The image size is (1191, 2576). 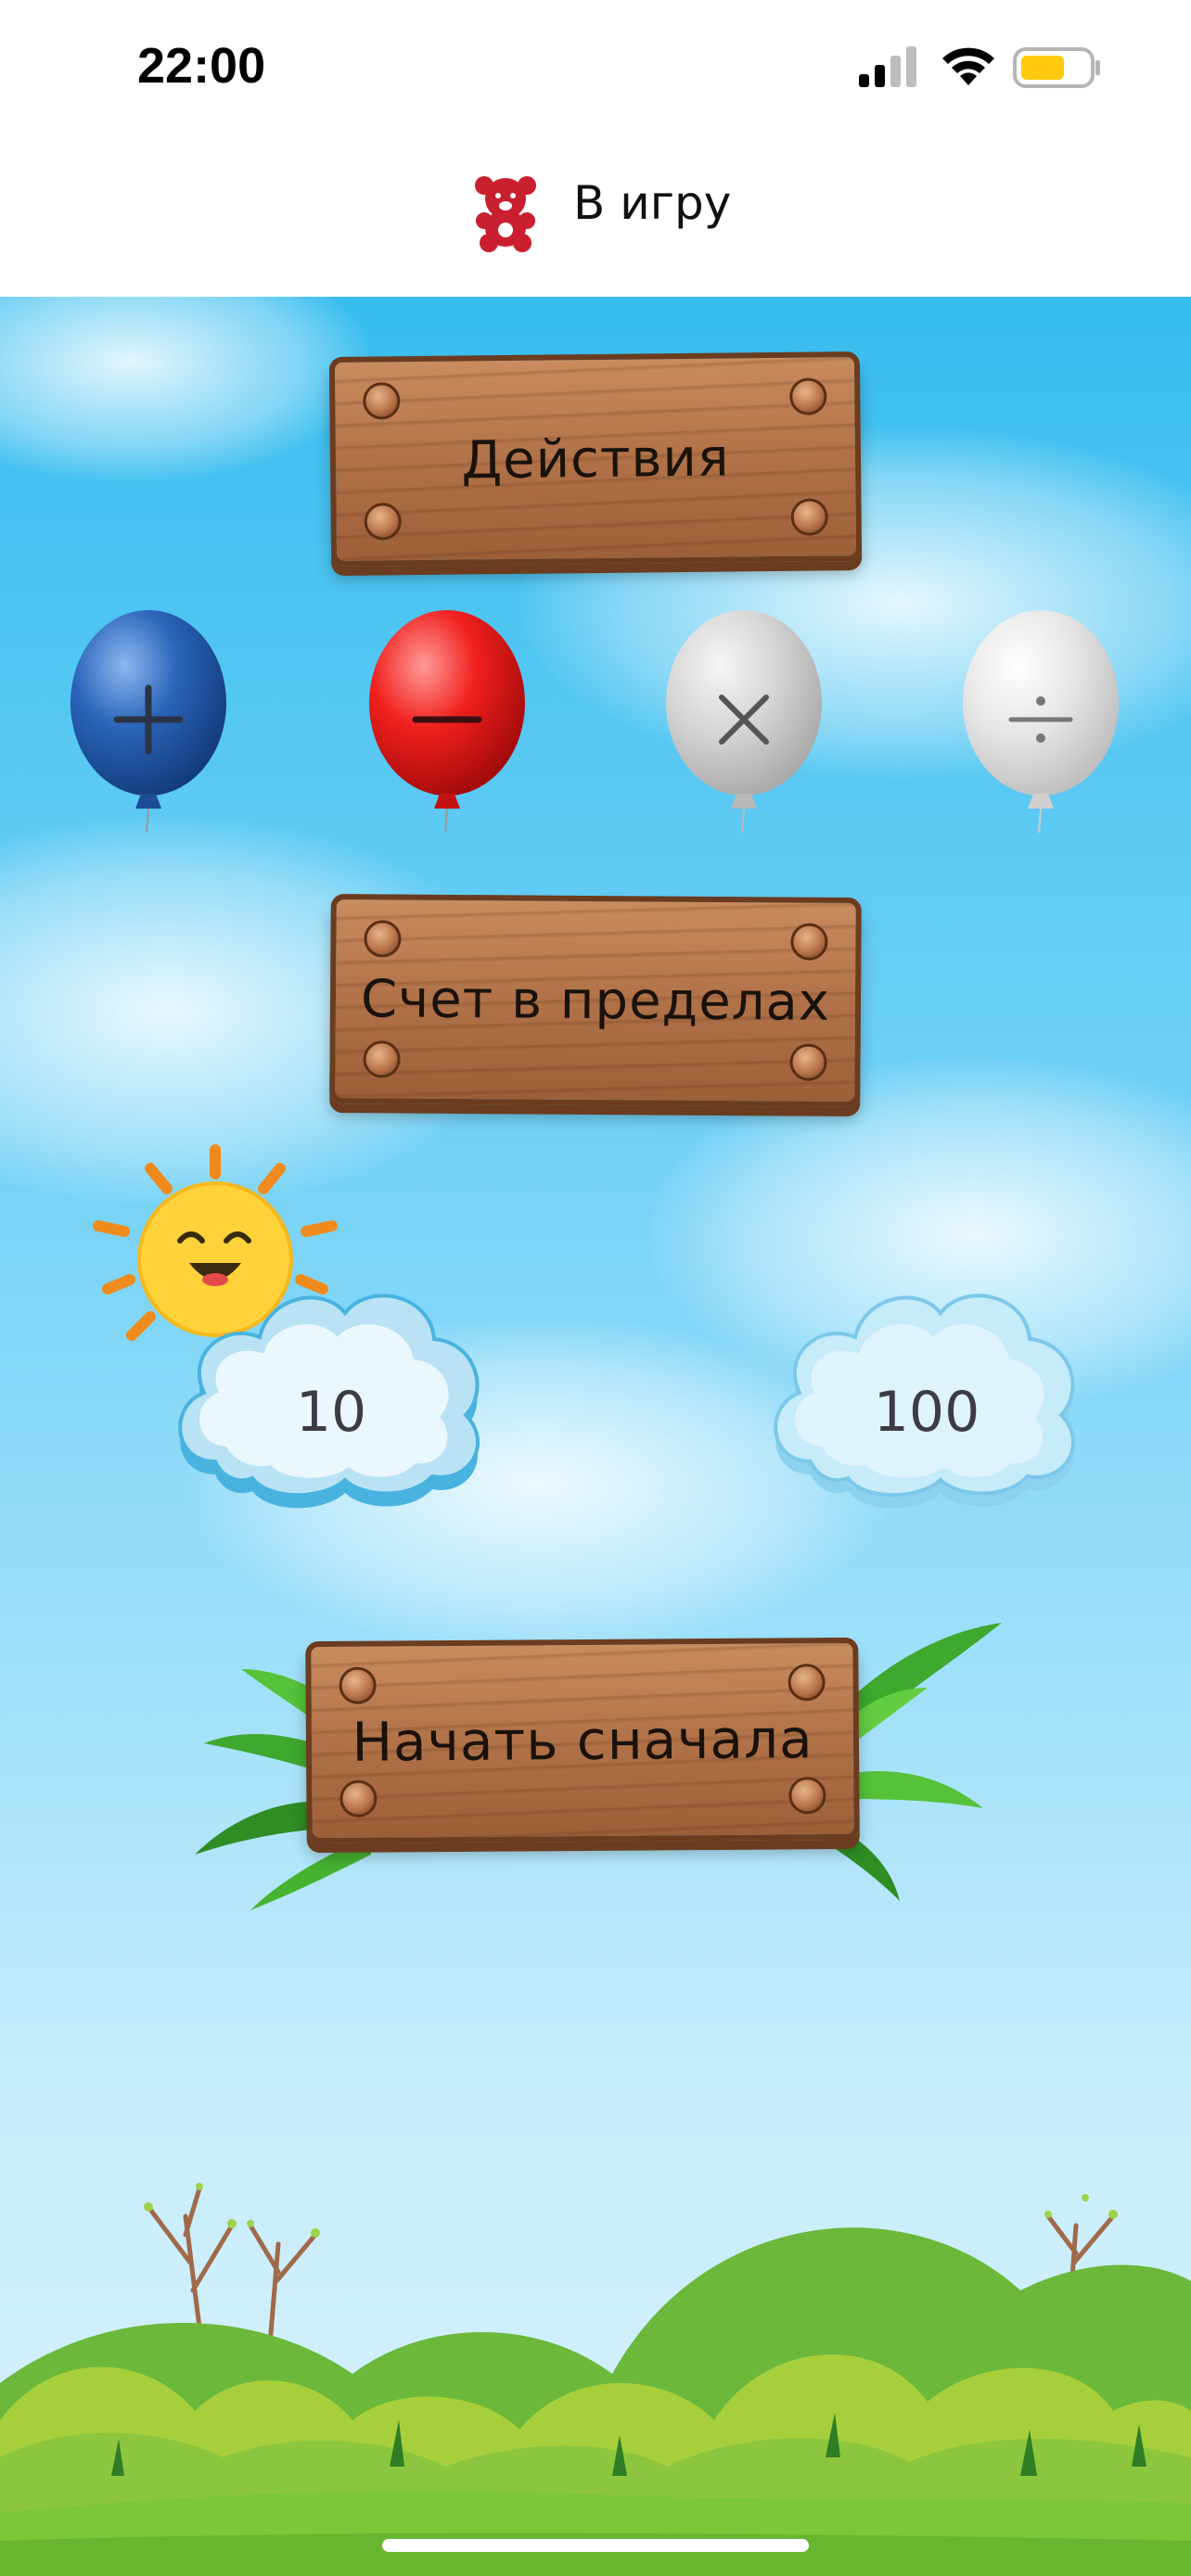 I want to click on restart-button: Начать сначала, so click(x=582, y=1740).